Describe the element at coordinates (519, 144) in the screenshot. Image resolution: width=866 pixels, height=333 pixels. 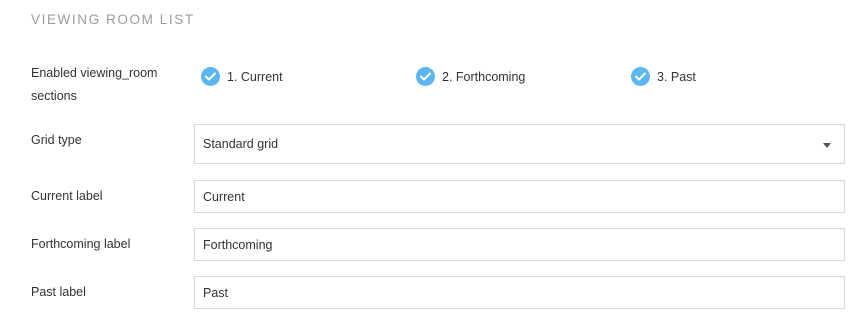
I see `grid-type-select: Standard grid` at that location.